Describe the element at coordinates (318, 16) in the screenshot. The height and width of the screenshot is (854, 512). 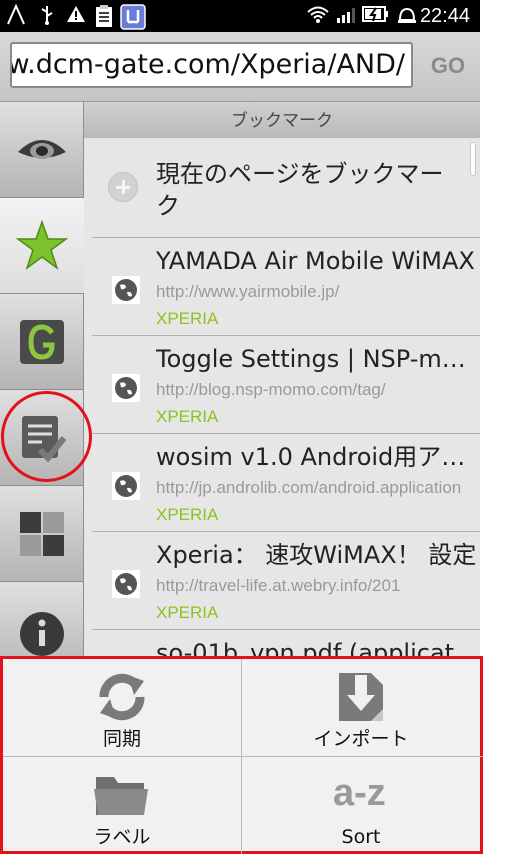
I see `wifi-icon` at that location.